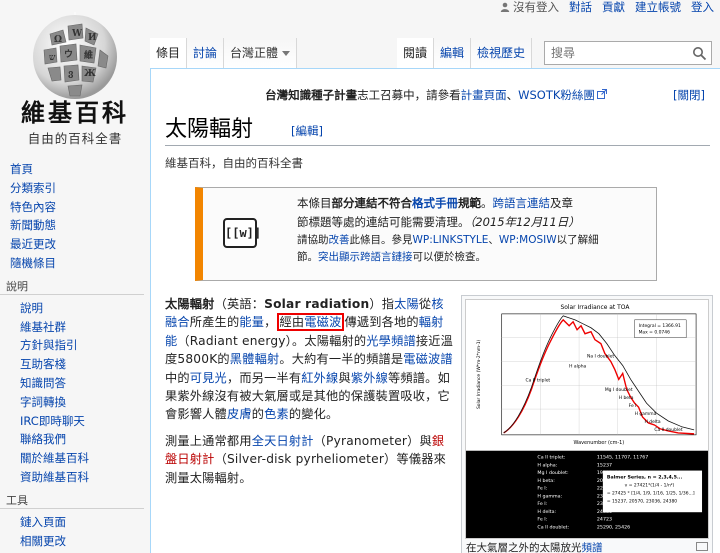  I want to click on label-h-gamma: H gamma, so click(646, 414).